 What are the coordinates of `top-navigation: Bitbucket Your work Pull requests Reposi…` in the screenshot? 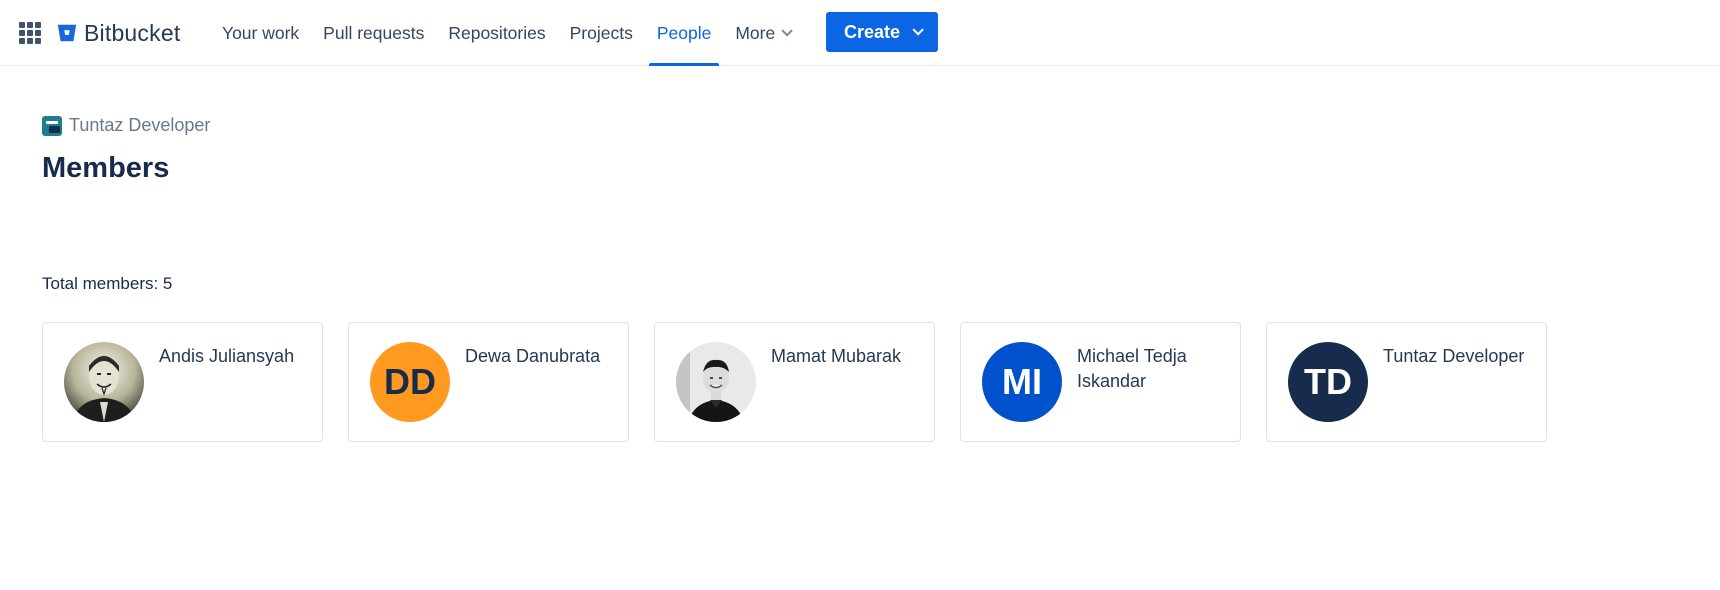 It's located at (860, 33).